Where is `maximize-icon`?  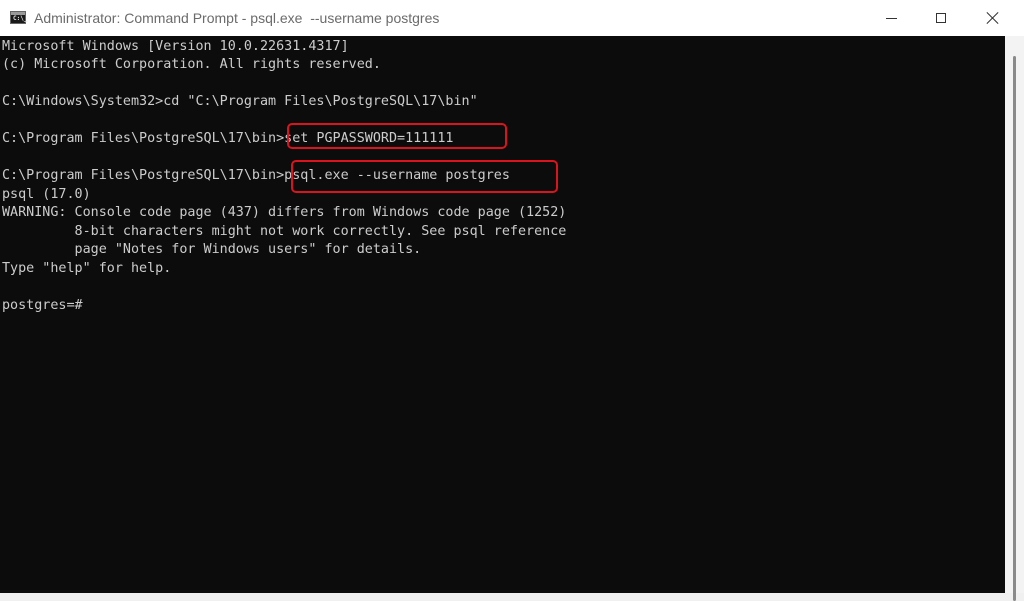 maximize-icon is located at coordinates (941, 18).